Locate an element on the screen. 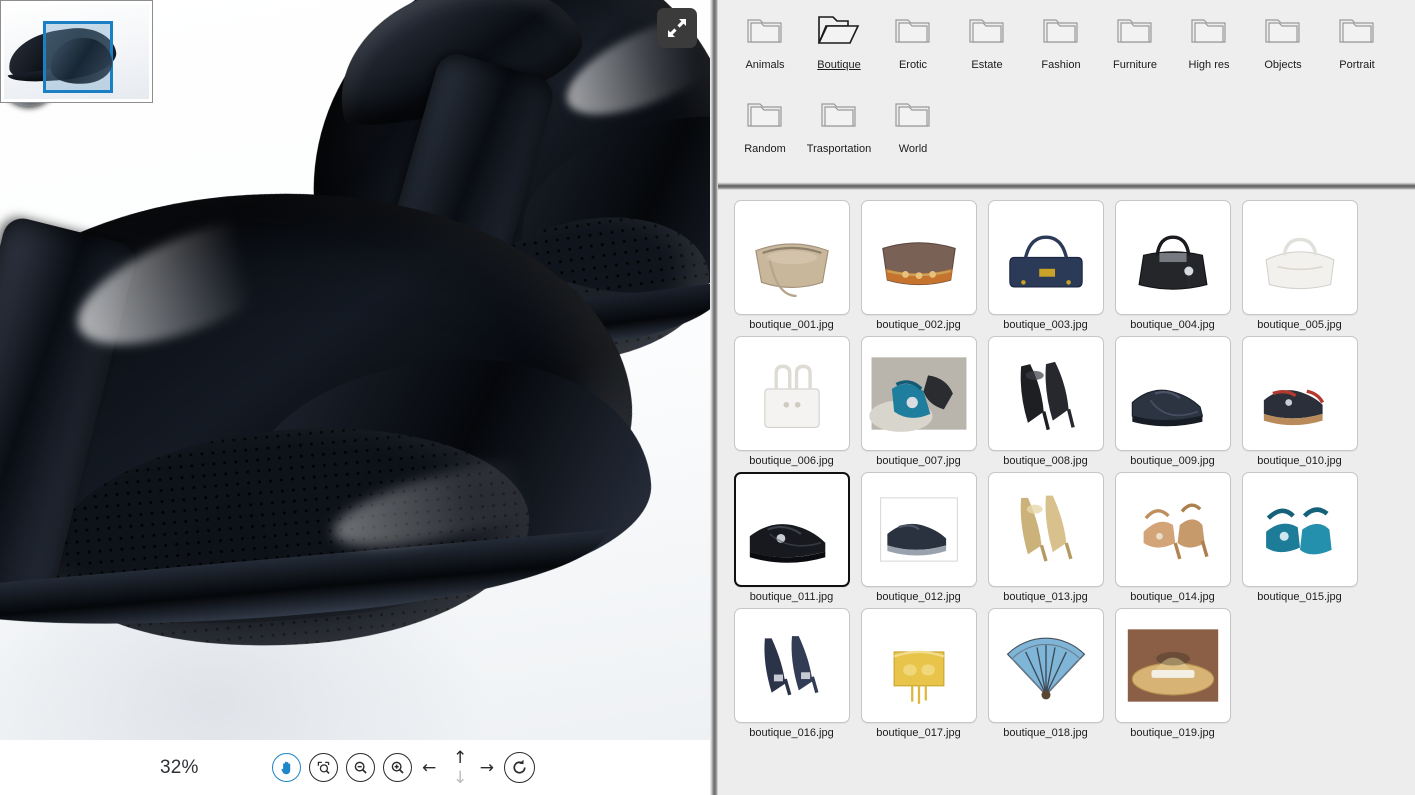 This screenshot has width=1415, height=795. thumbnail-item: boutique_001.jpg is located at coordinates (791, 265).